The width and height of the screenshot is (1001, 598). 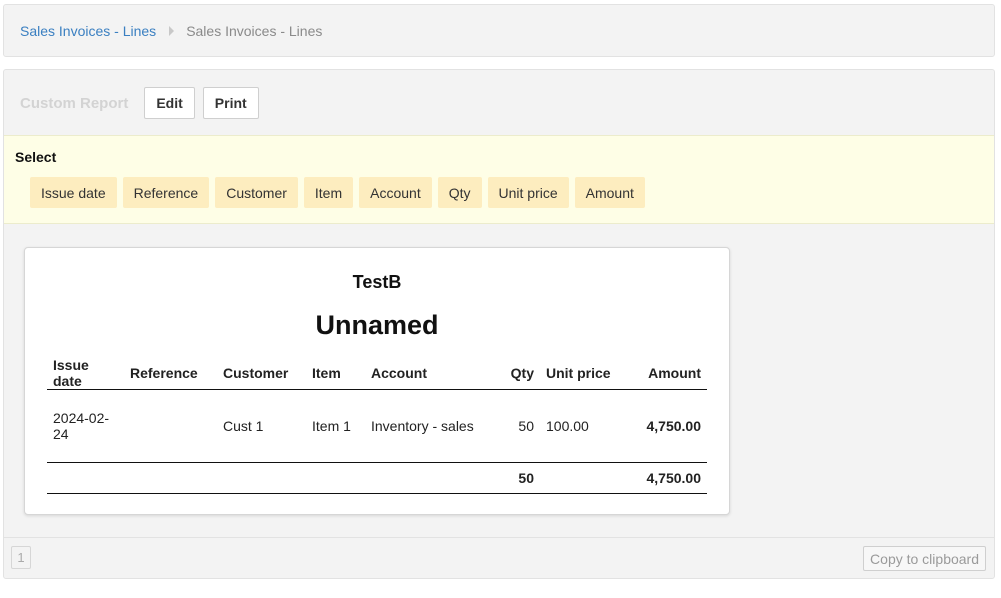 I want to click on chevron-right-icon, so click(x=172, y=30).